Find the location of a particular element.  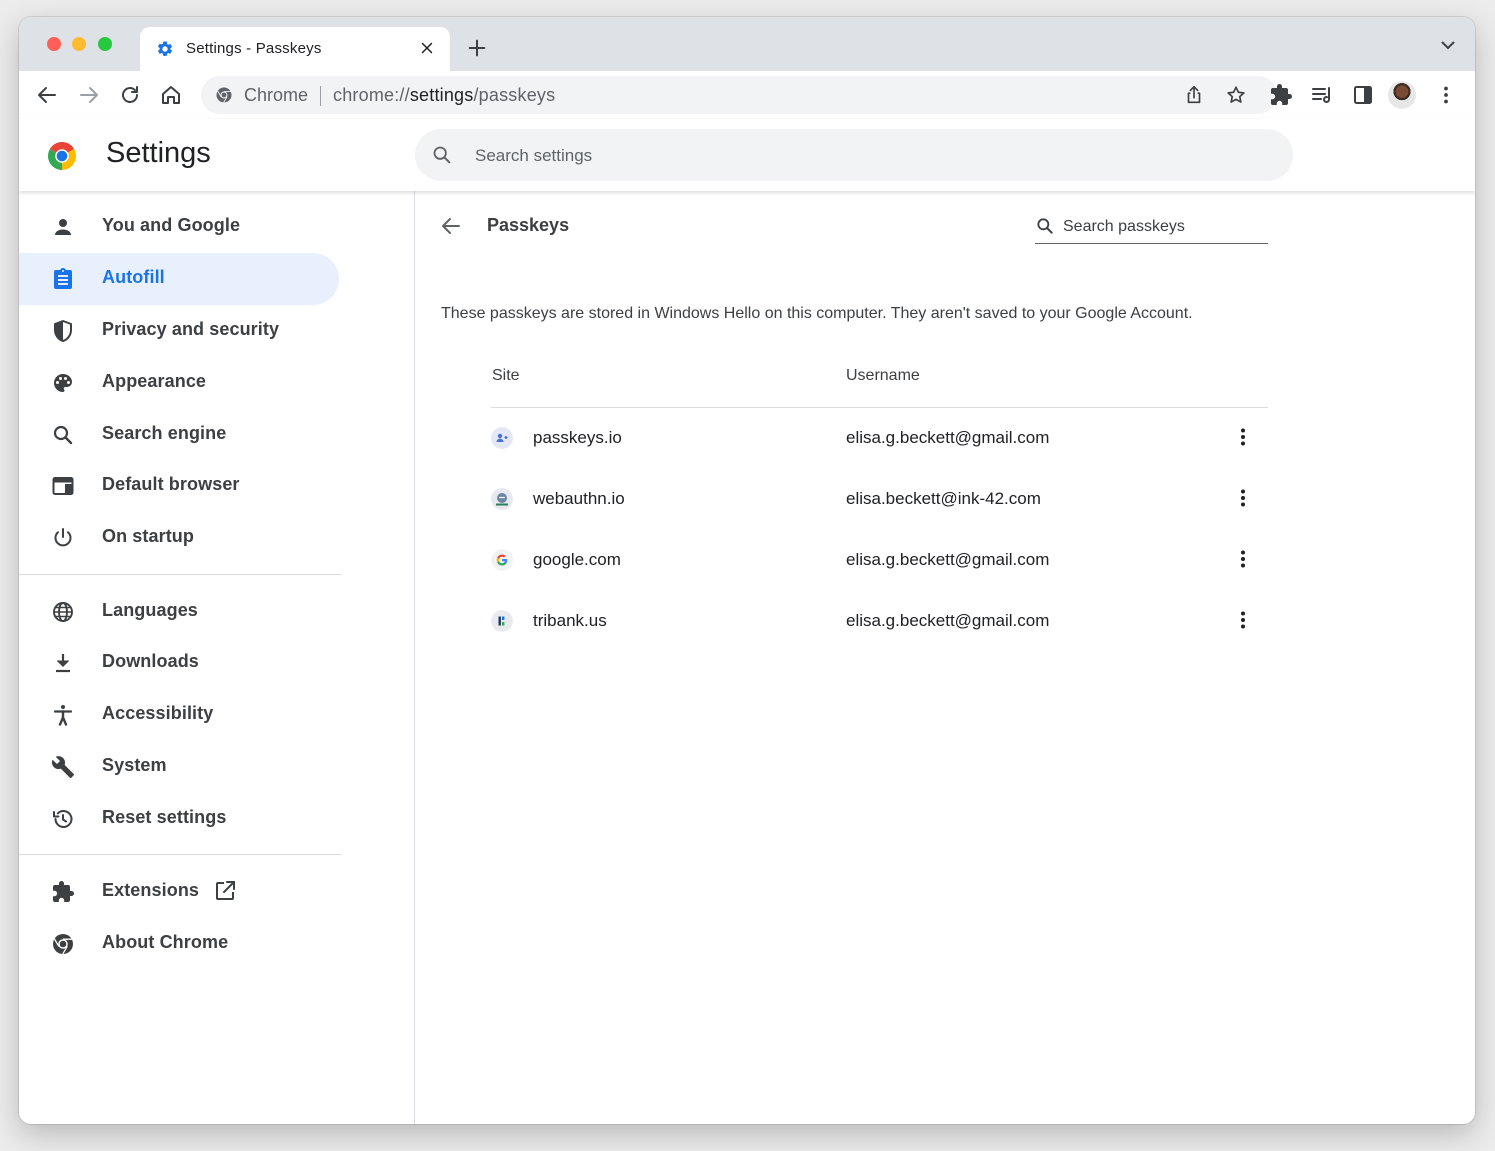

search-passkeys-box is located at coordinates (1151, 226).